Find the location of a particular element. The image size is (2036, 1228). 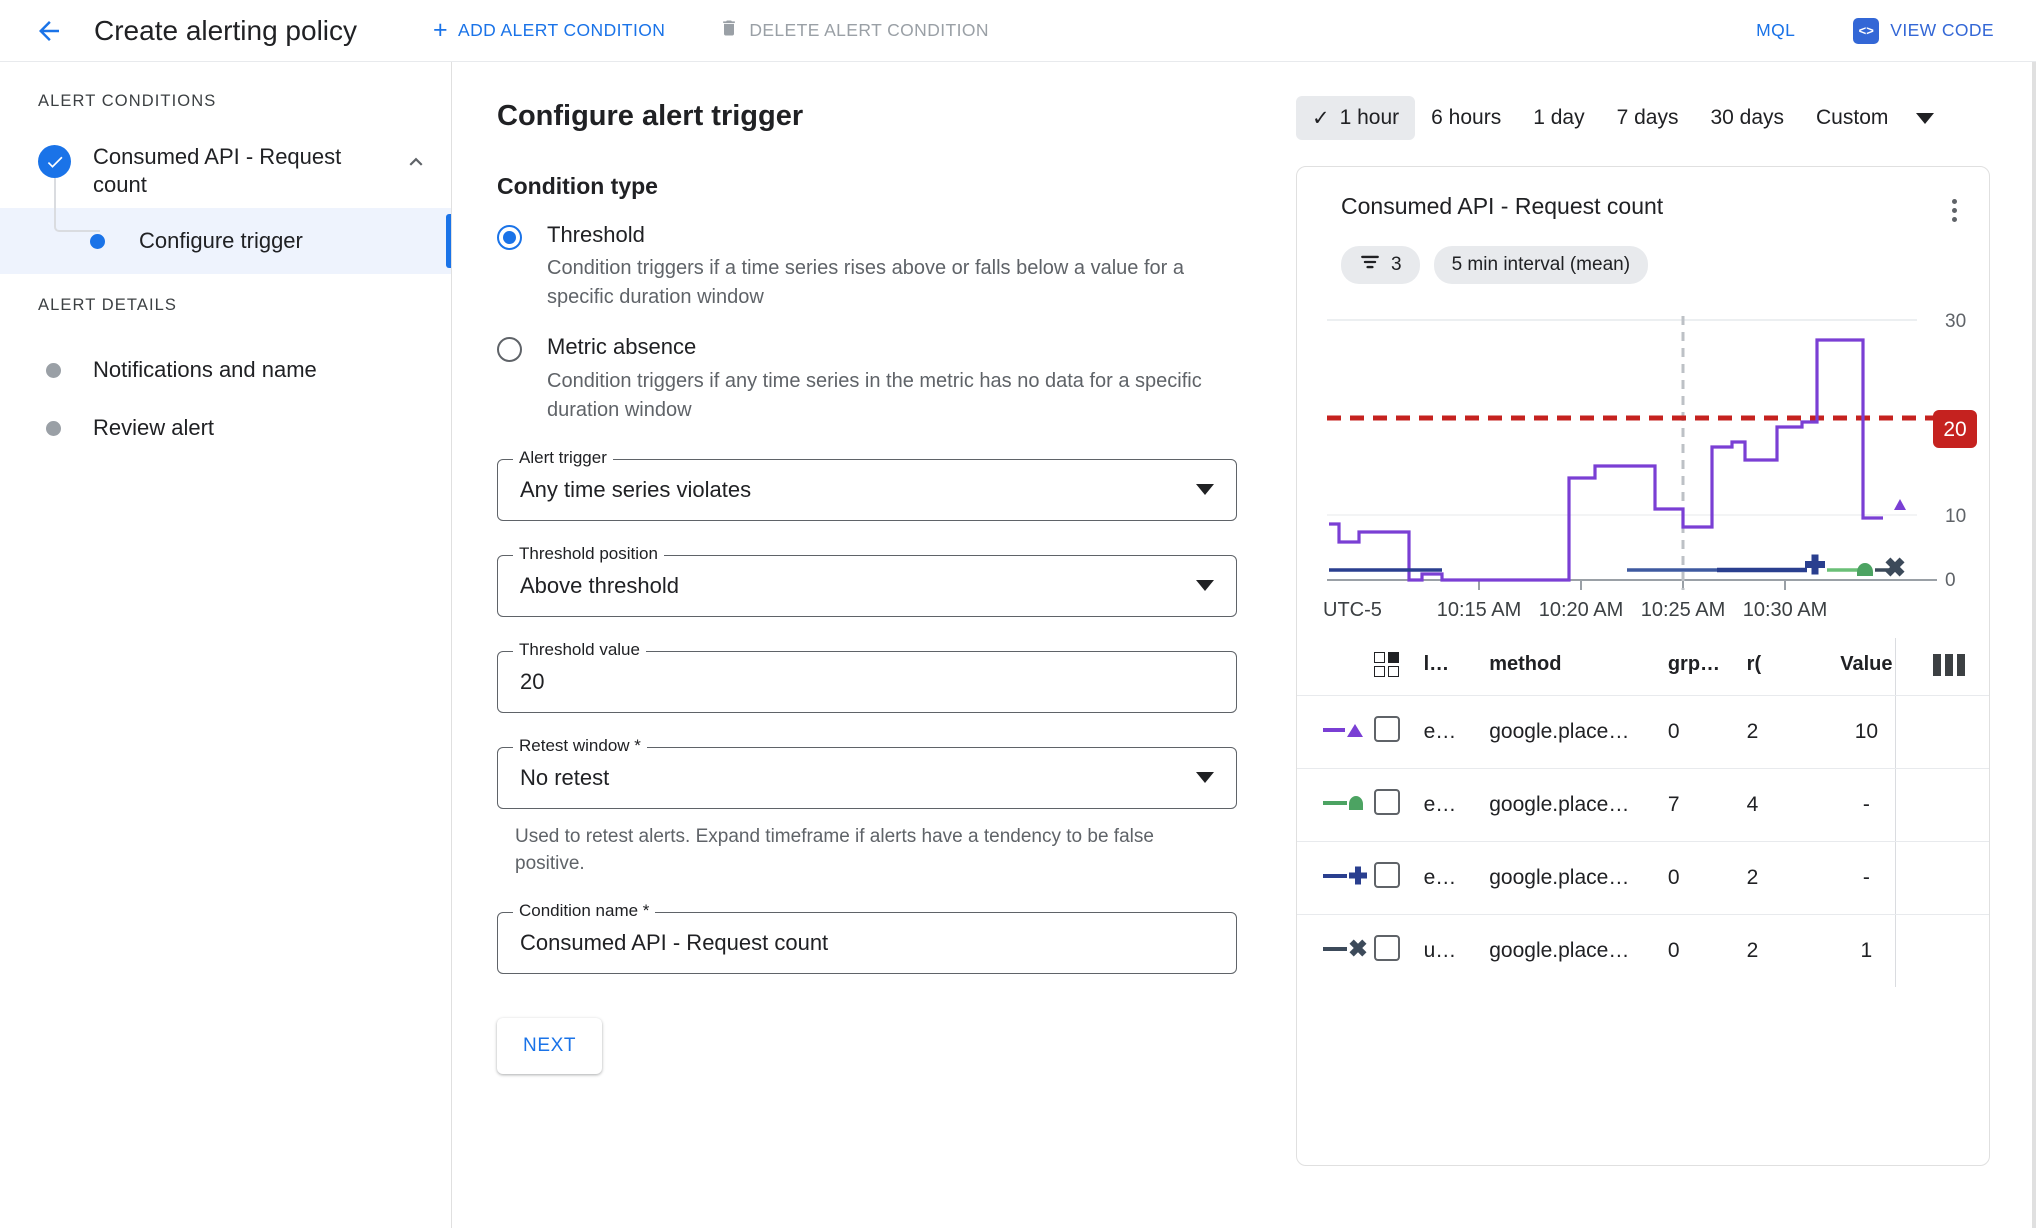

chart-chips: 3 5 min interval (mean) is located at coordinates (1643, 256).